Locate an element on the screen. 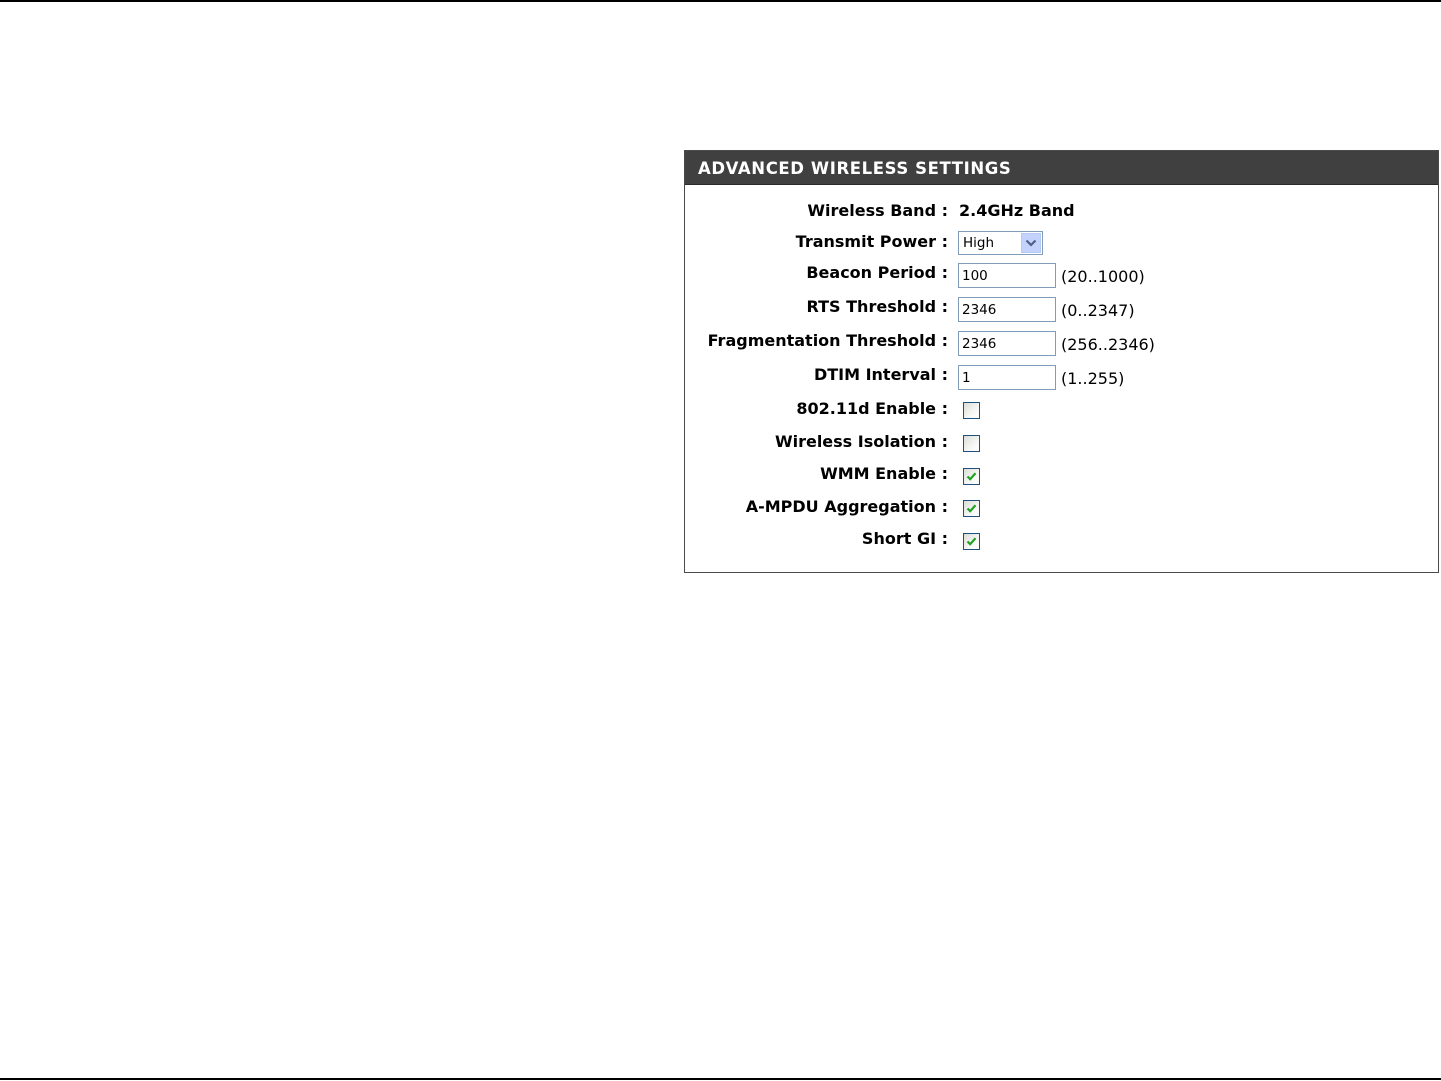  fragmentation-threshold-input is located at coordinates (1007, 343).